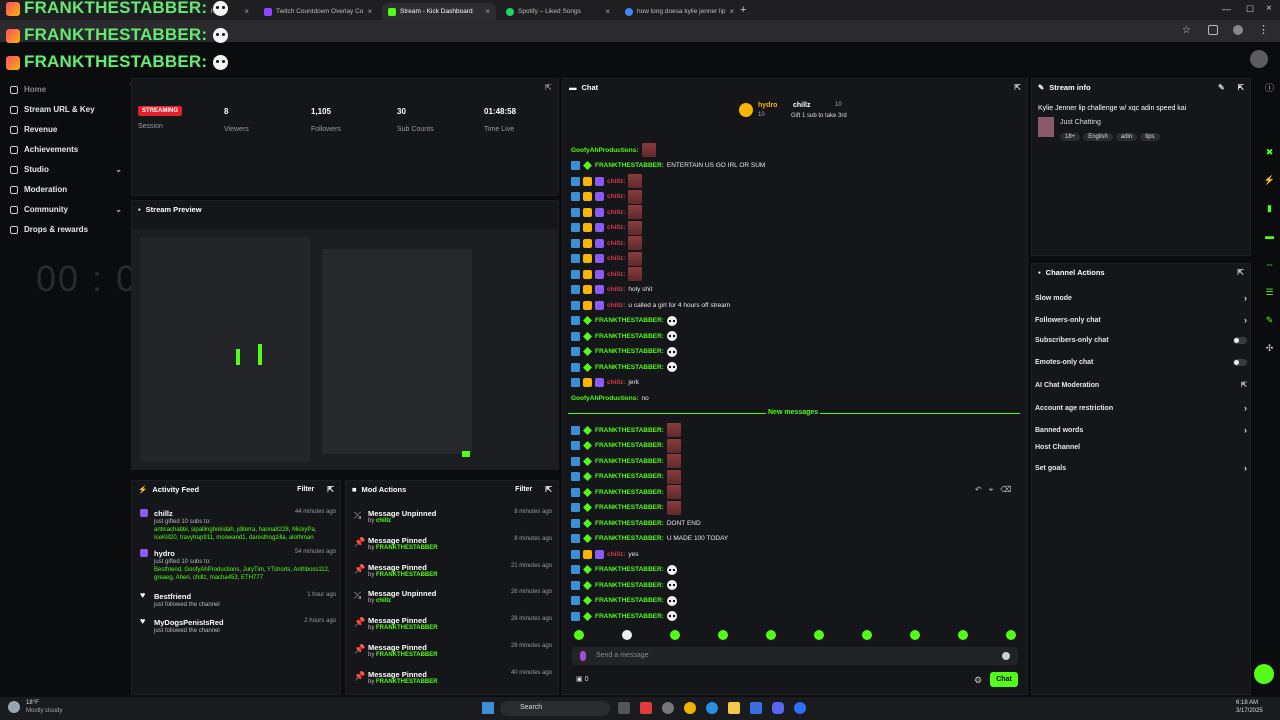 The width and height of the screenshot is (1280, 720). What do you see at coordinates (978, 680) in the screenshot?
I see `chat-settings-icon: ⚙` at bounding box center [978, 680].